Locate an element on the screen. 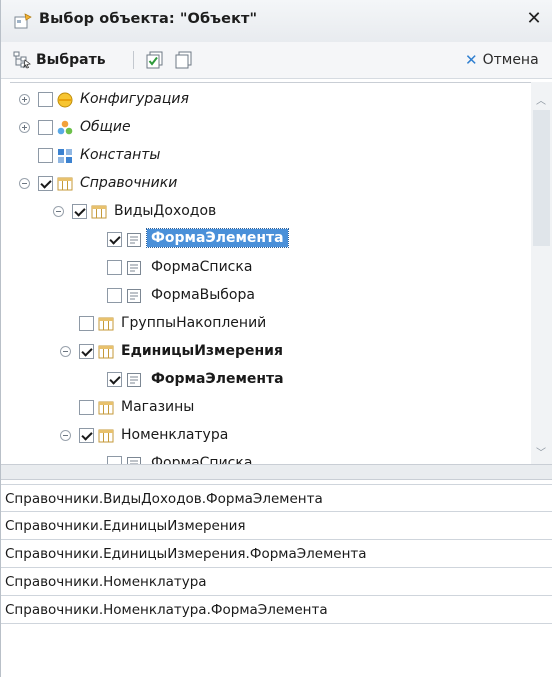 The image size is (552, 677). select-object-icon is located at coordinates (23, 21).